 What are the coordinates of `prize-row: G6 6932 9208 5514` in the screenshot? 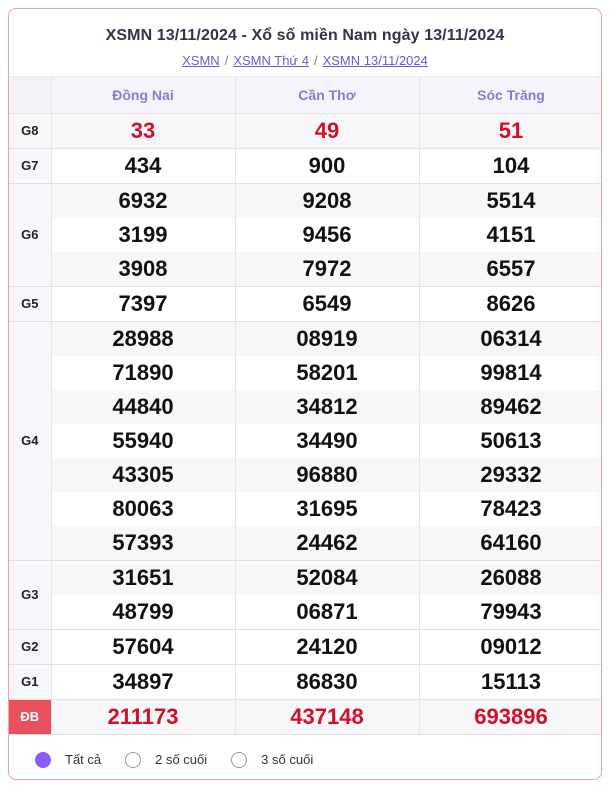 It's located at (305, 235).